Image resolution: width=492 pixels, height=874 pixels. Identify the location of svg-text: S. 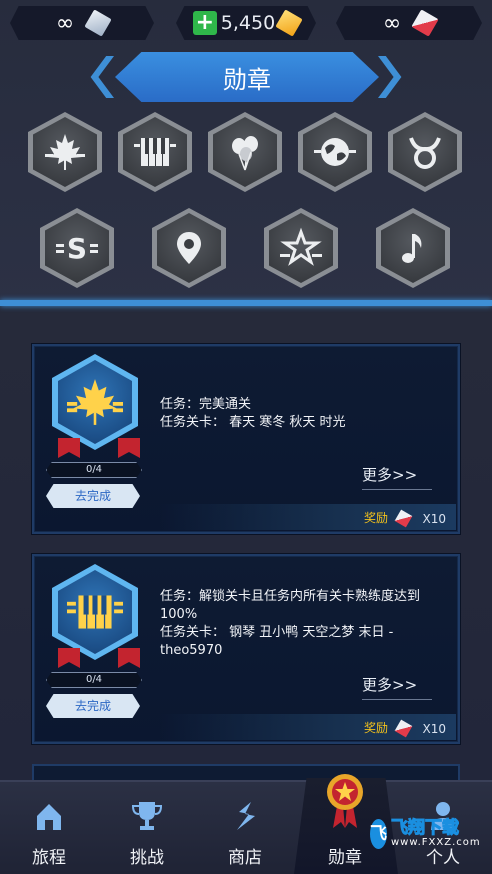
(77, 248).